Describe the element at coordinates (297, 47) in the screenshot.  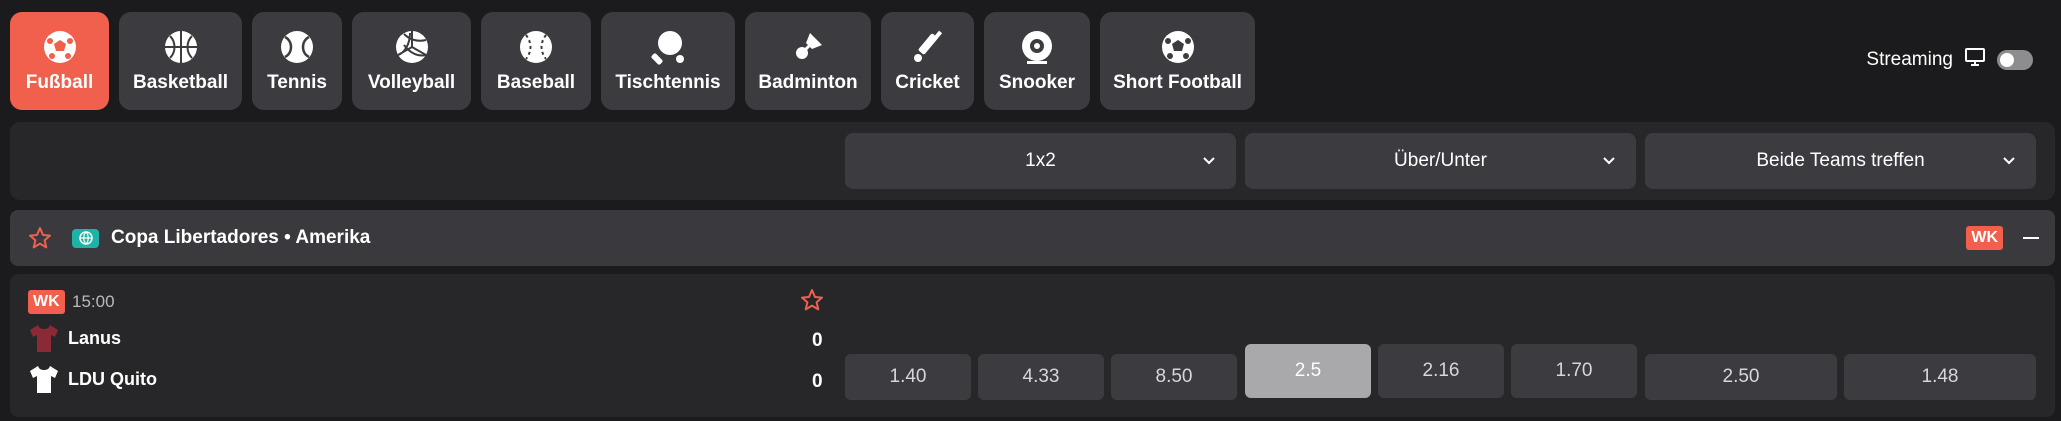
I see `tennis-ball-icon` at that location.